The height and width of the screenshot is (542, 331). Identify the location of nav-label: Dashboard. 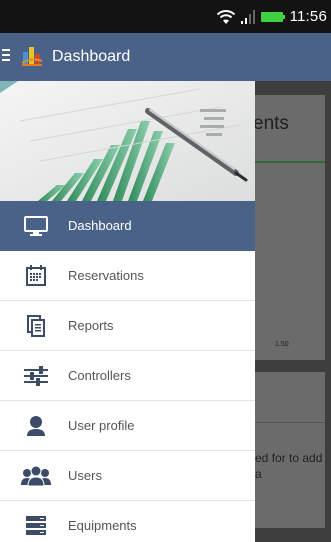
(100, 225).